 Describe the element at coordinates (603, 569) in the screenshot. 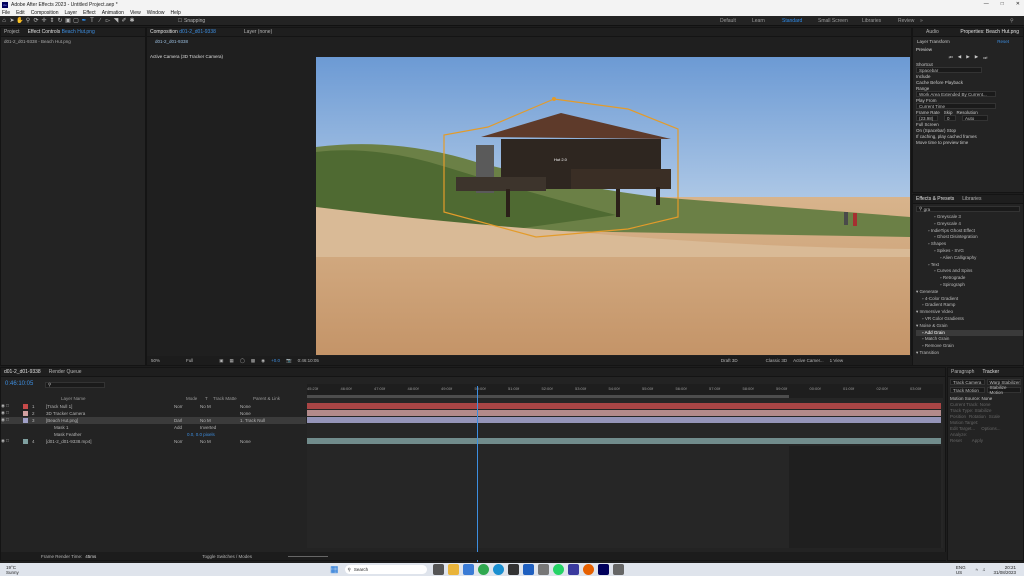

I see `after-effects-taskbar-icon` at that location.